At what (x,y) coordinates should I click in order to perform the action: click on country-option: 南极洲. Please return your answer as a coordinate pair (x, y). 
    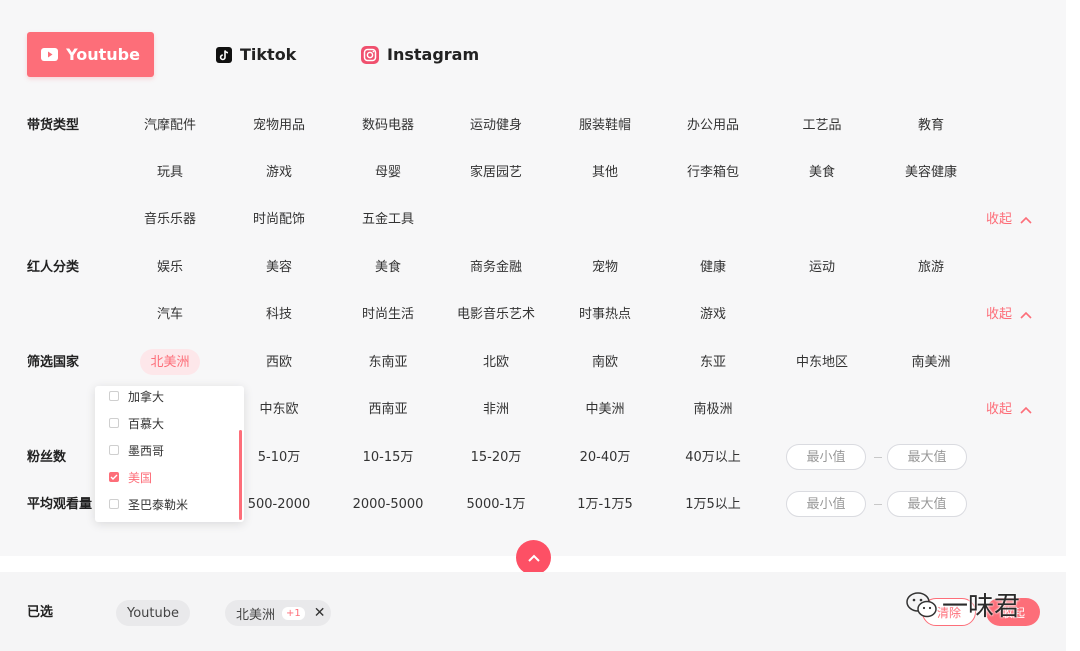
    Looking at the image, I should click on (713, 410).